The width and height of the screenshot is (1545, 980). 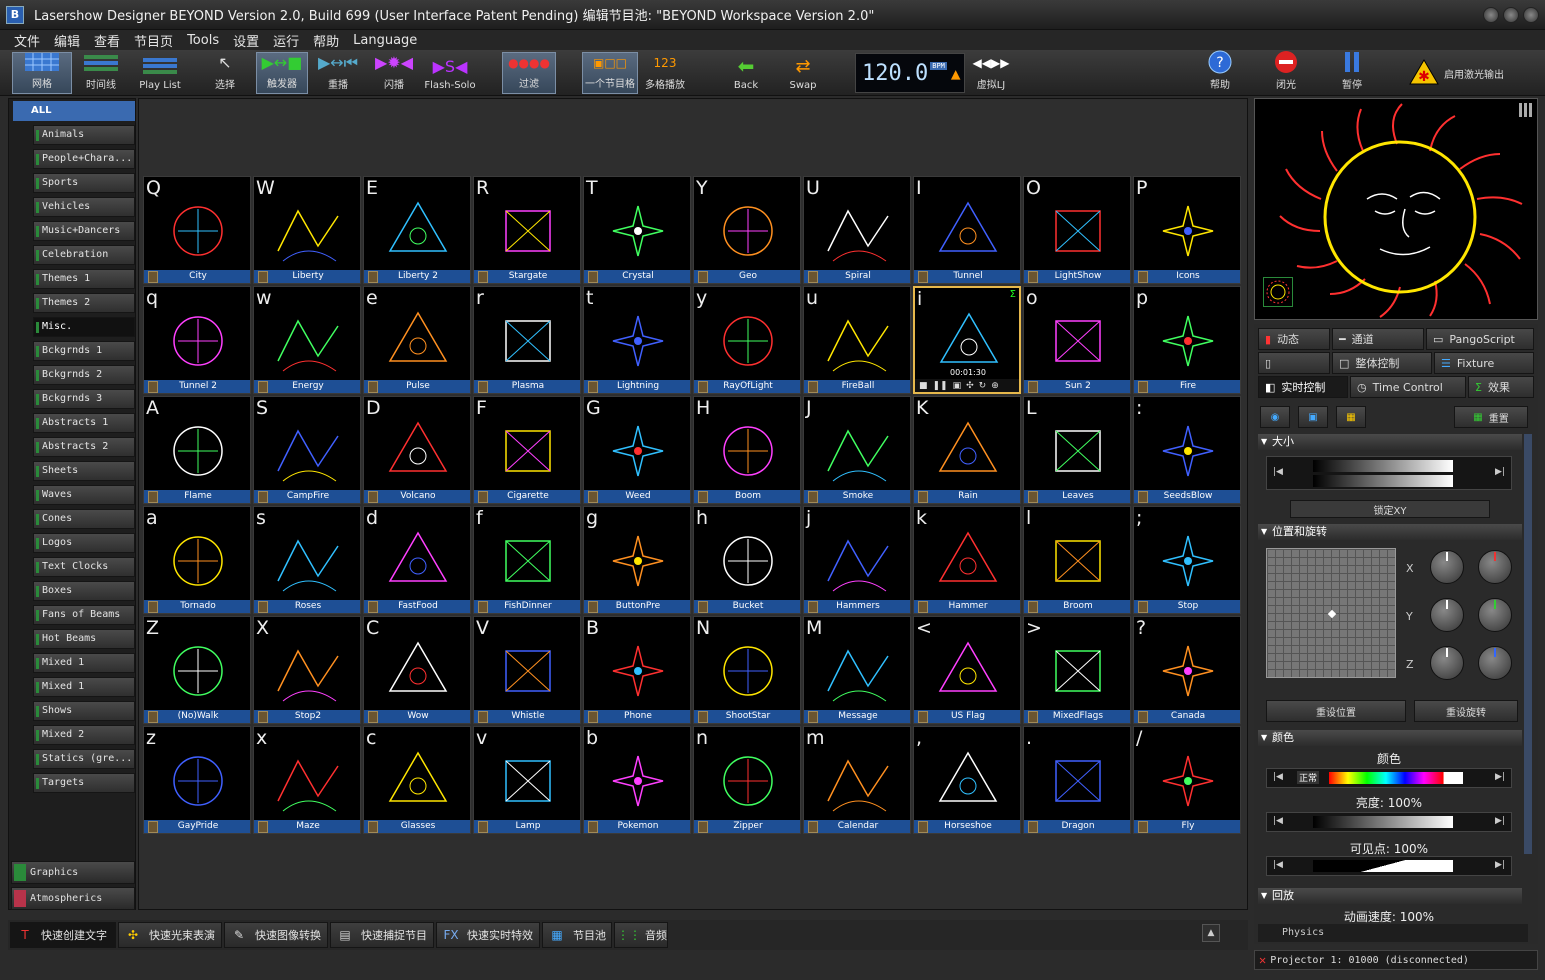 I want to click on cue-cell: A Flame, so click(x=197, y=450).